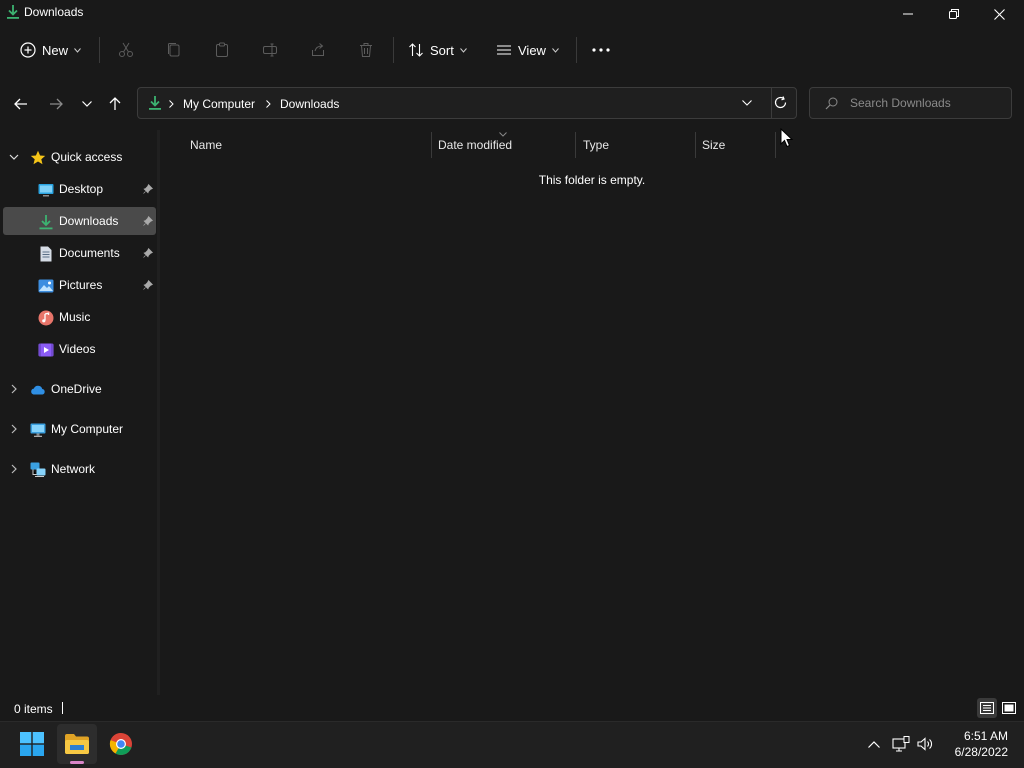 The width and height of the screenshot is (1024, 768). What do you see at coordinates (780, 102) in the screenshot?
I see `refresh-icon` at bounding box center [780, 102].